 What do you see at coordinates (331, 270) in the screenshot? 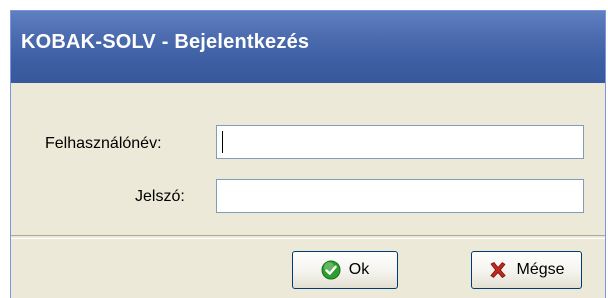
I see `check-circle-icon` at bounding box center [331, 270].